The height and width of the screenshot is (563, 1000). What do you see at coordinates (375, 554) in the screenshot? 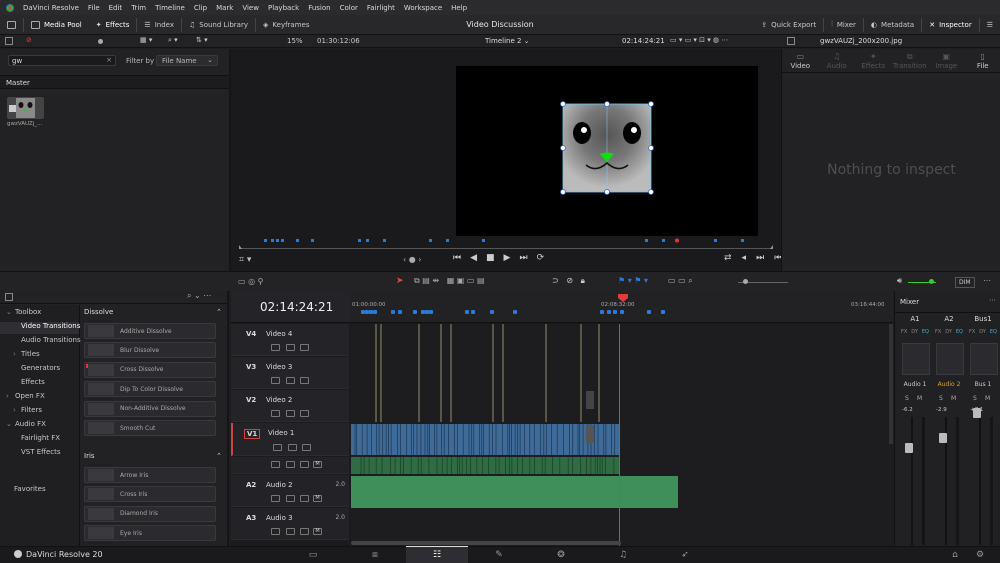
I see `cut-page-icon: ⧈` at bounding box center [375, 554].